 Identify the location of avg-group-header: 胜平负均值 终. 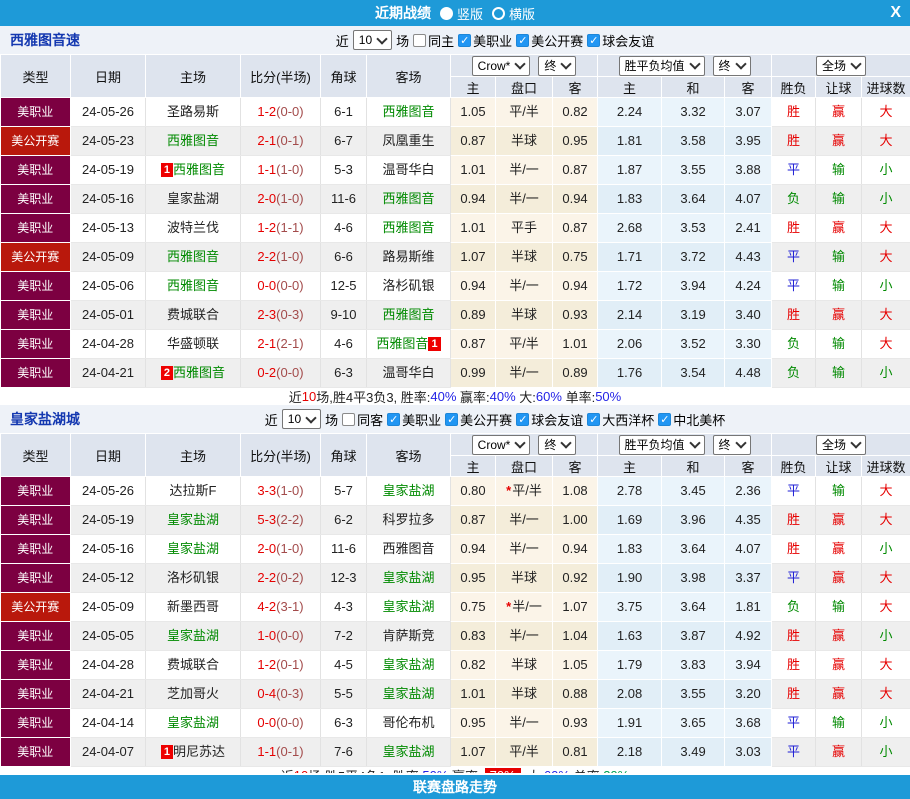
(685, 444).